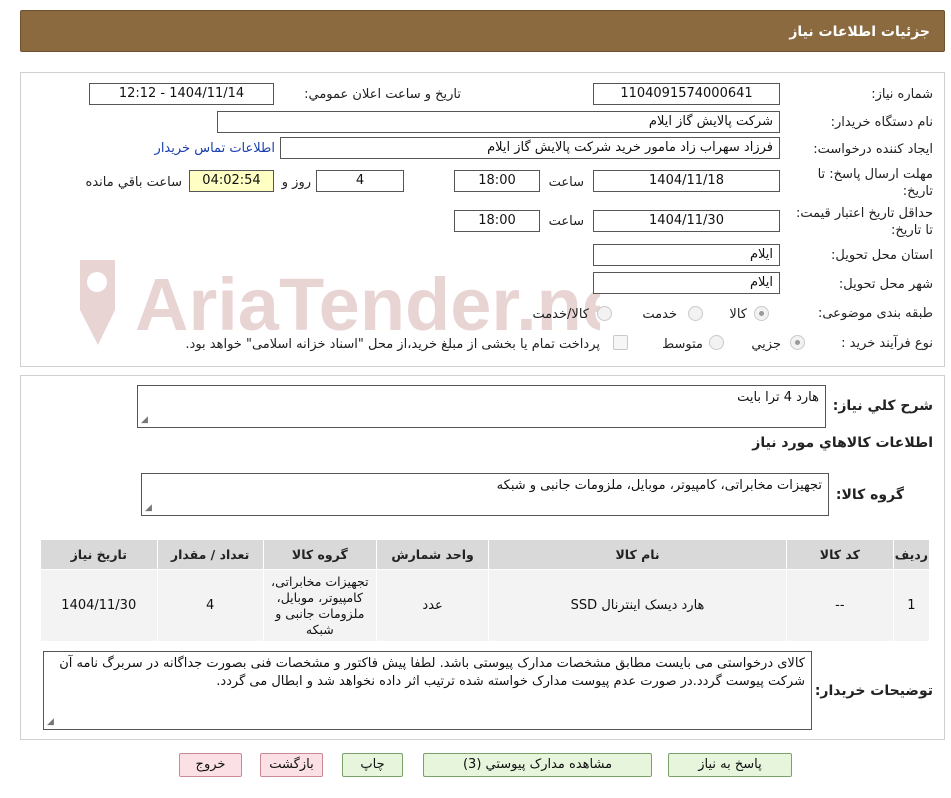  What do you see at coordinates (372, 765) in the screenshot?
I see `print-button: چاپ` at bounding box center [372, 765].